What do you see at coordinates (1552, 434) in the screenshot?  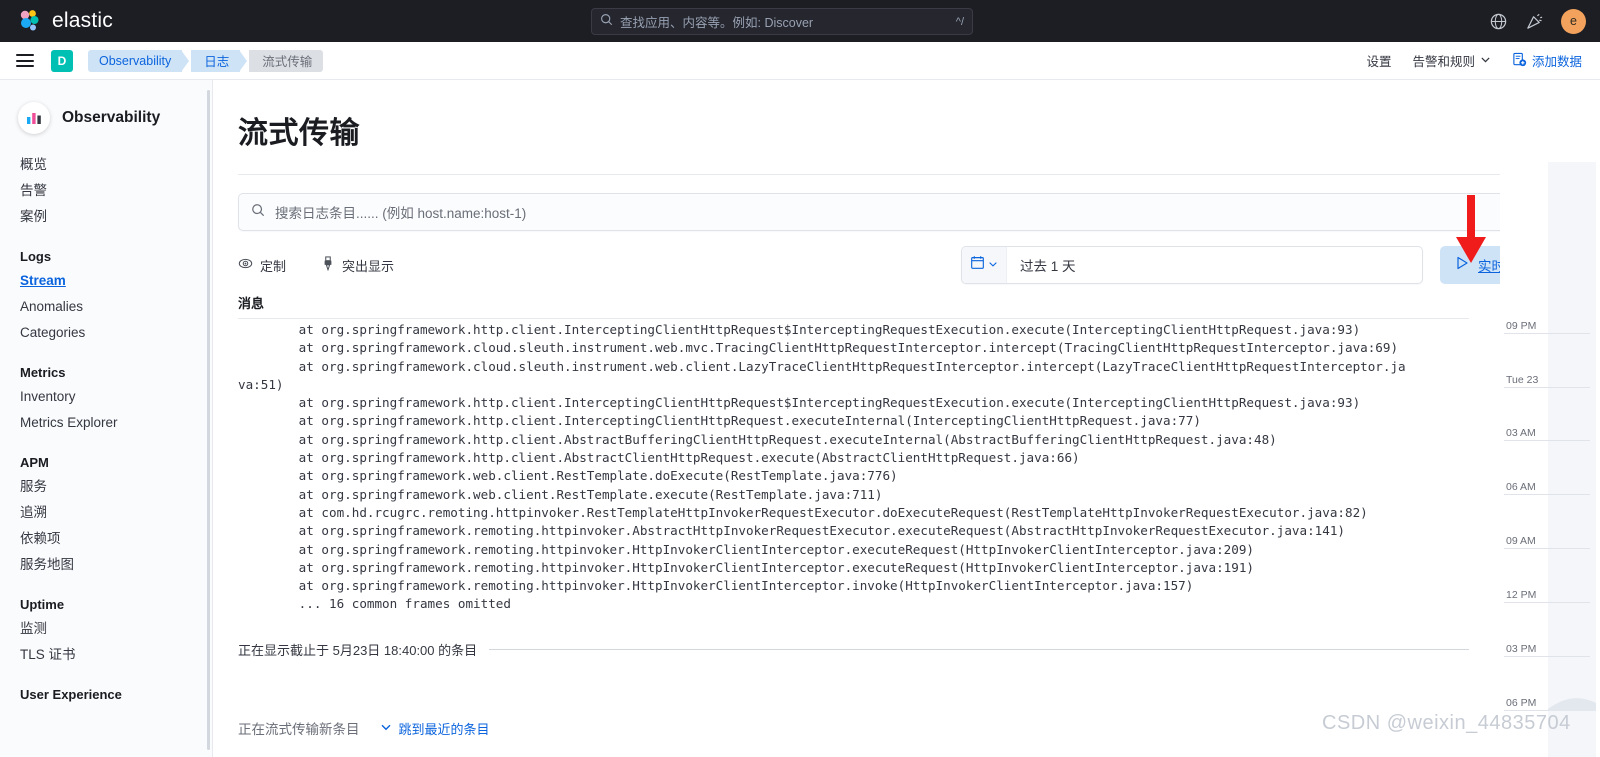 I see `time-axis-tick: 03 AM` at bounding box center [1552, 434].